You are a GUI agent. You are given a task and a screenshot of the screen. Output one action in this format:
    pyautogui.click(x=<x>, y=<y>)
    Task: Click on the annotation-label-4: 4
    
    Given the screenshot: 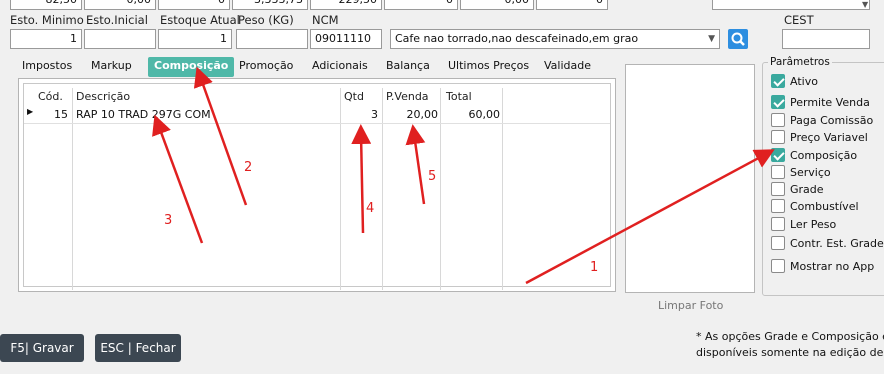 What is the action you would take?
    pyautogui.click(x=370, y=208)
    